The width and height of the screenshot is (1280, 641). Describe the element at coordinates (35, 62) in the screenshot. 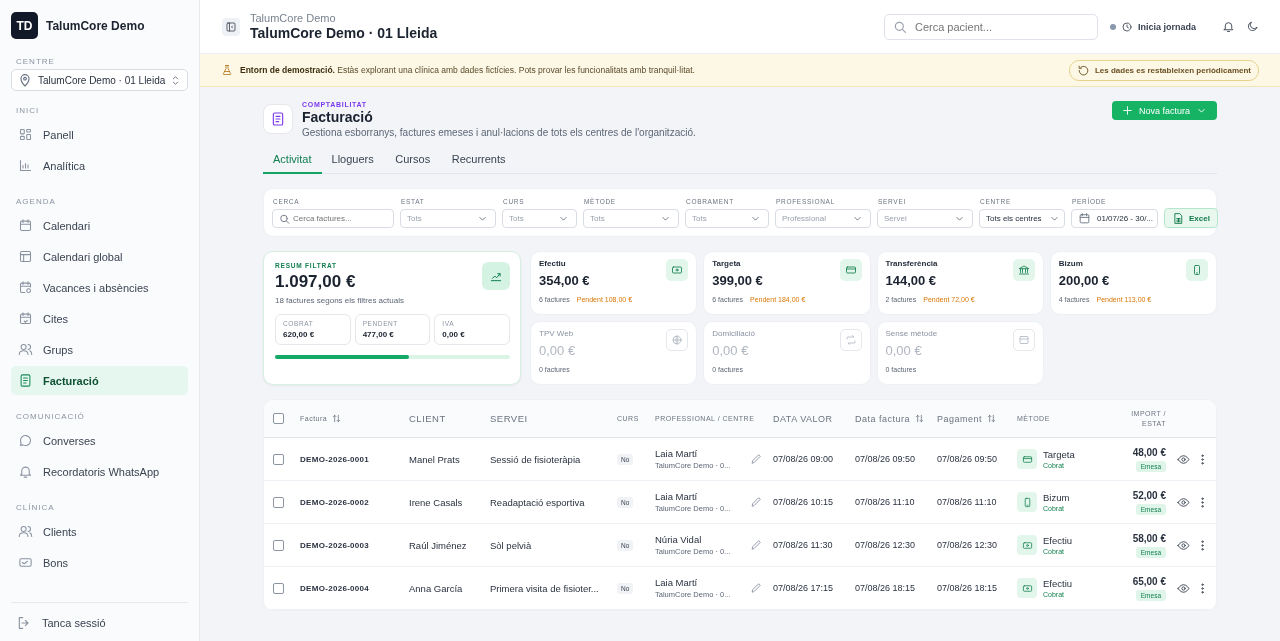

I see `centre-label: CENTRE` at that location.